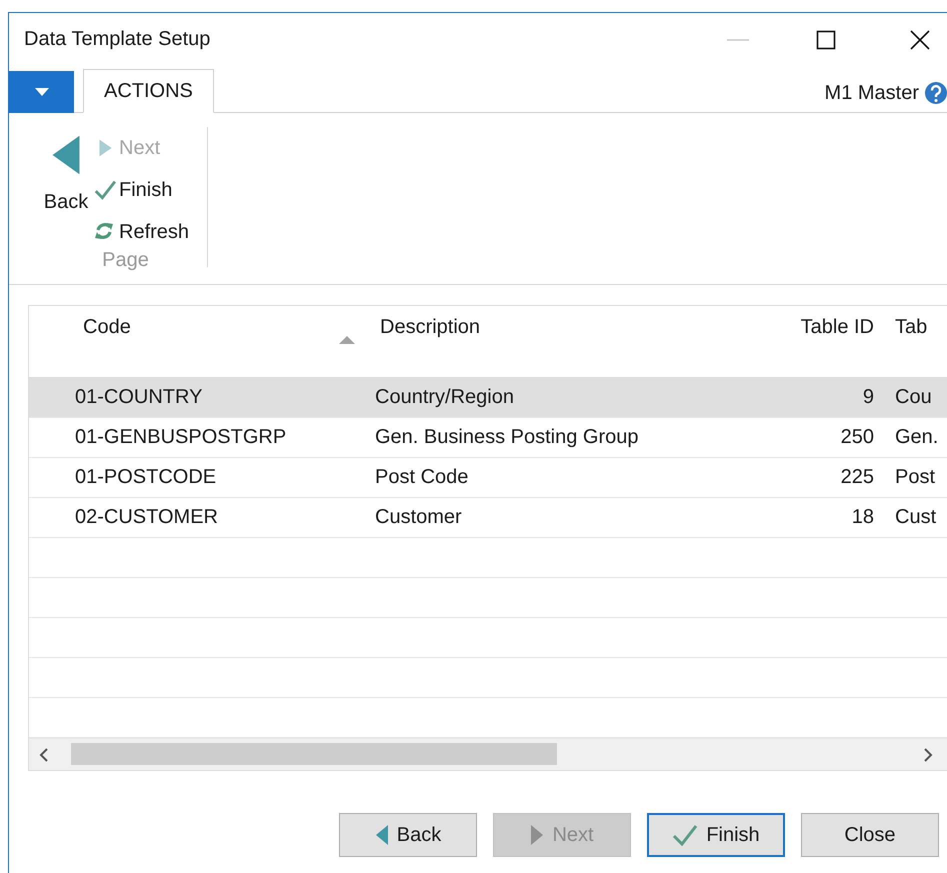  I want to click on table-cell: 225, so click(857, 477).